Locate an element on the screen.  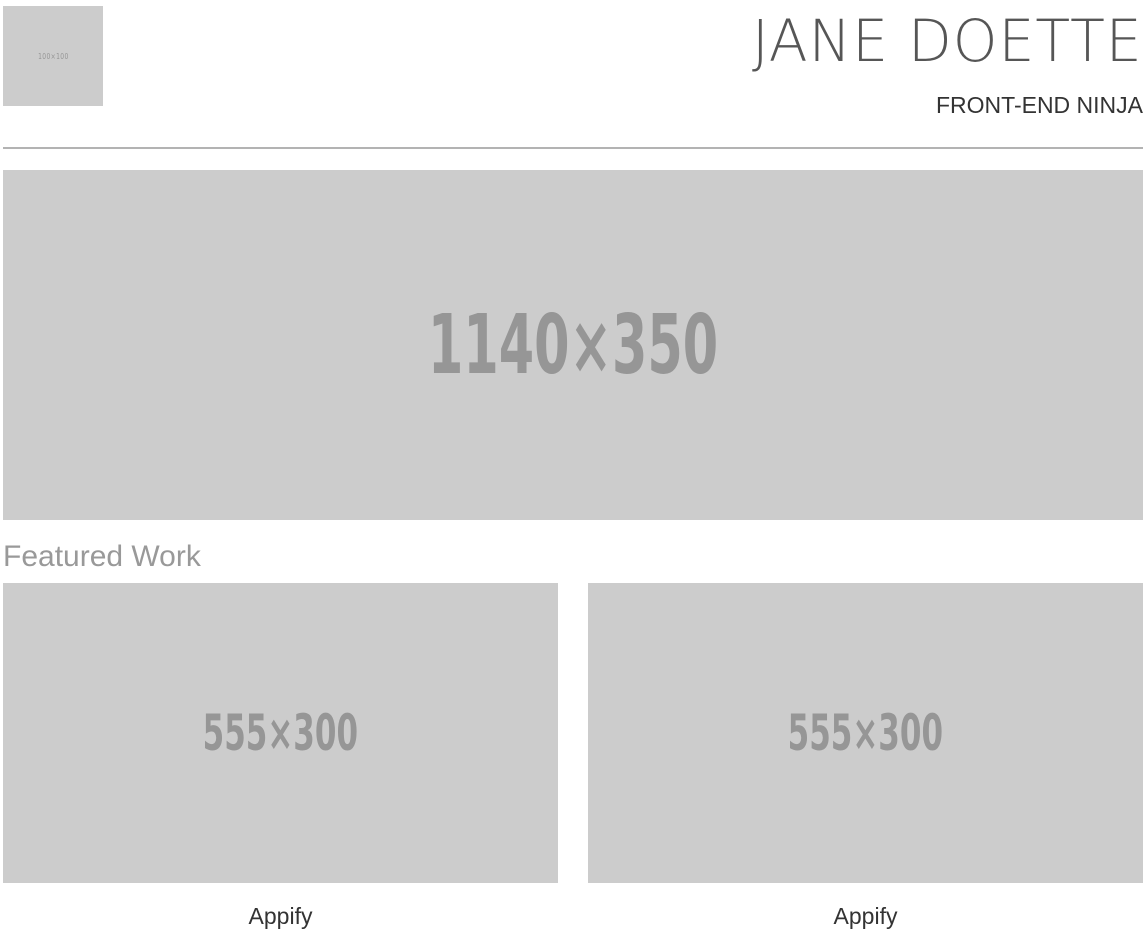
work-1-placeholder-text: 555×300 is located at coordinates (280, 733).